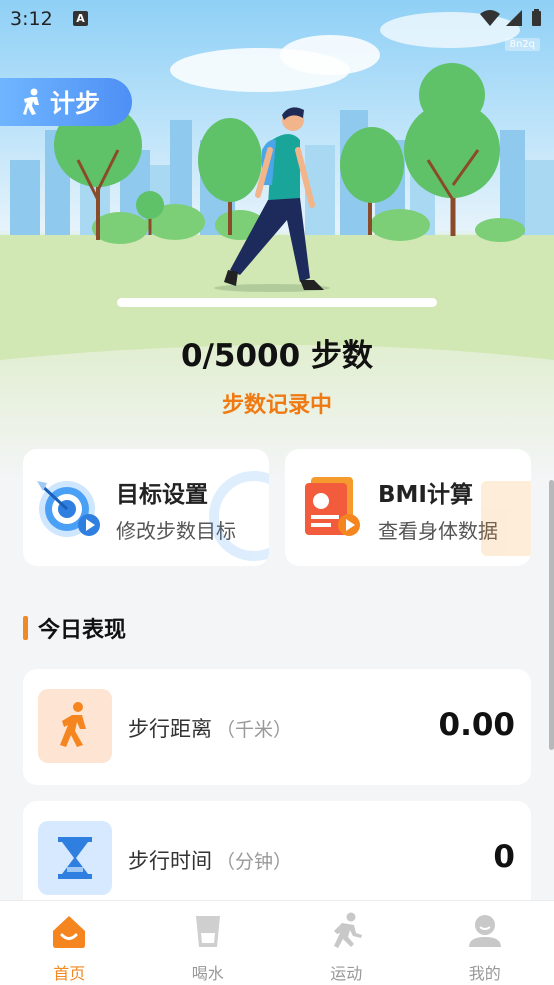  I want to click on home-icon, so click(69, 932).